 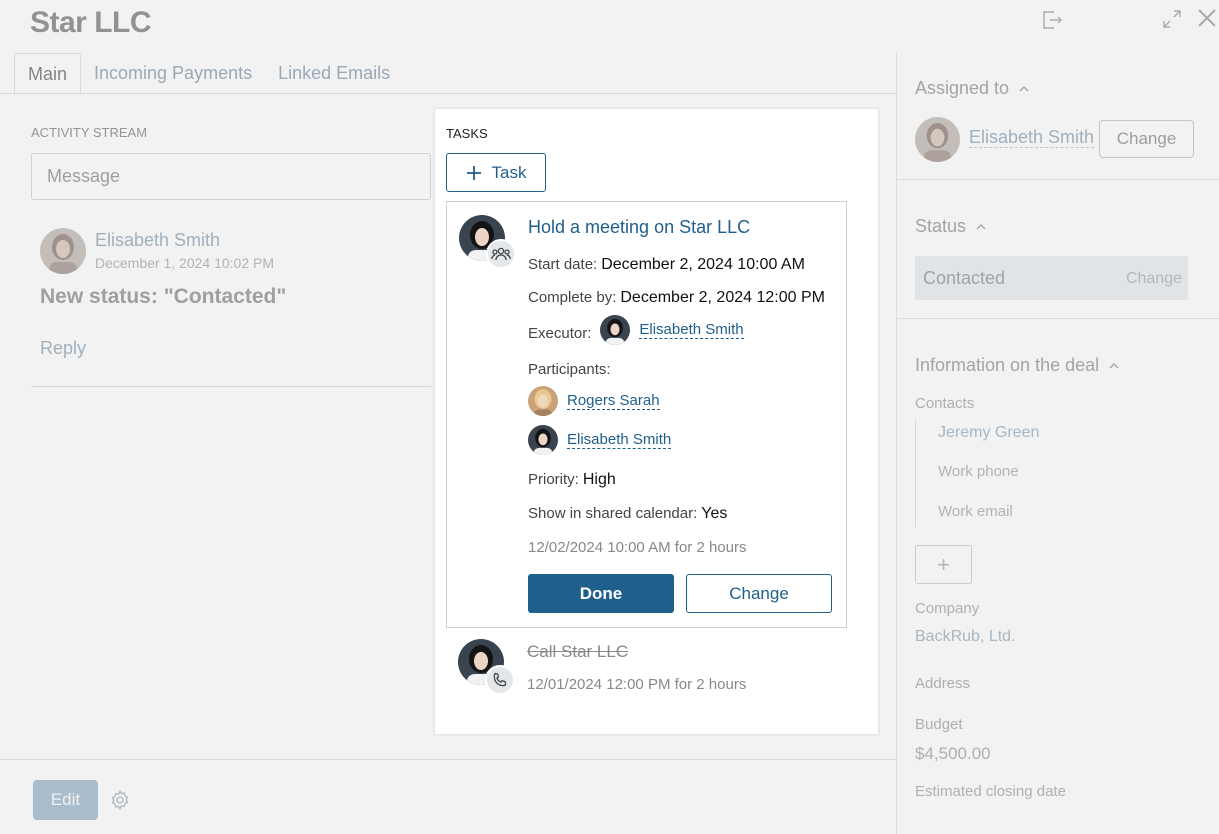 I want to click on add-task-label: Task, so click(x=509, y=172).